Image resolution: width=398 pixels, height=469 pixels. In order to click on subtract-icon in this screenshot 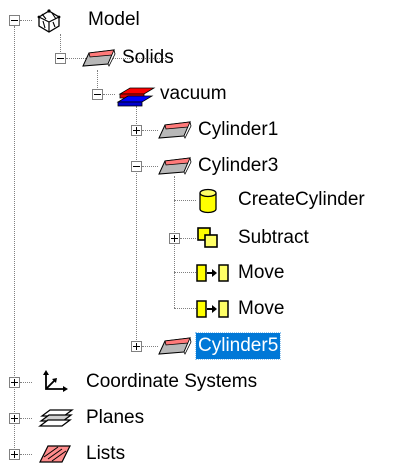, I will do `click(207, 237)`.